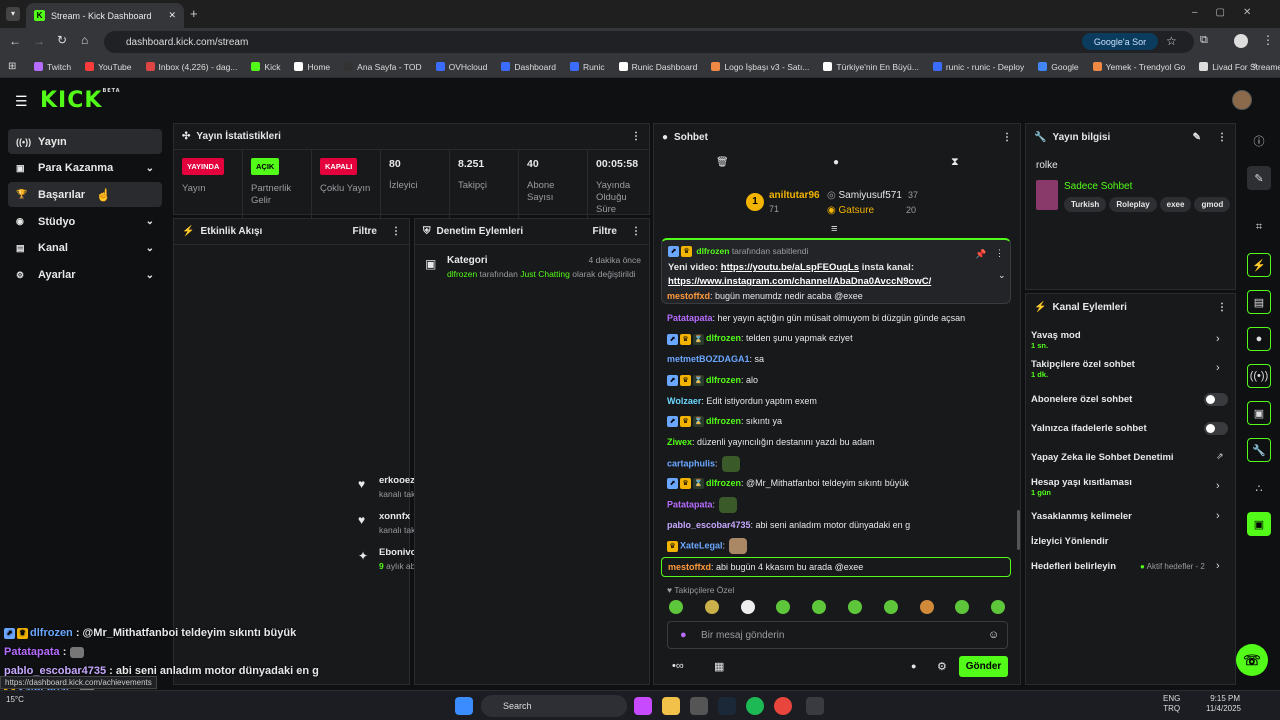 The image size is (1280, 720). What do you see at coordinates (1259, 227) in the screenshot?
I see `crop-icon: ⌗` at bounding box center [1259, 227].